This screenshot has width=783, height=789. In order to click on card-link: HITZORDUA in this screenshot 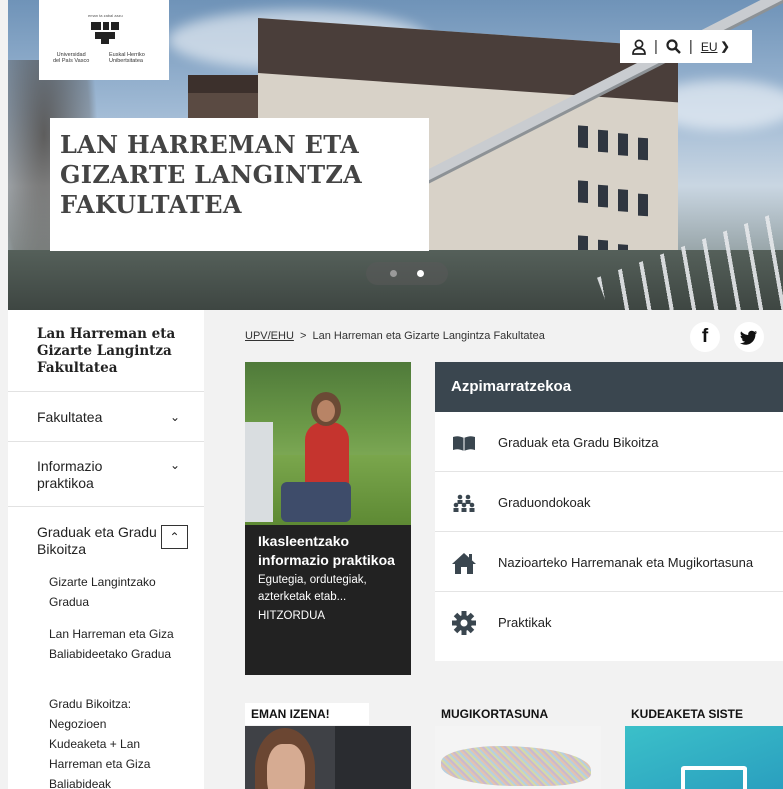, I will do `click(331, 616)`.